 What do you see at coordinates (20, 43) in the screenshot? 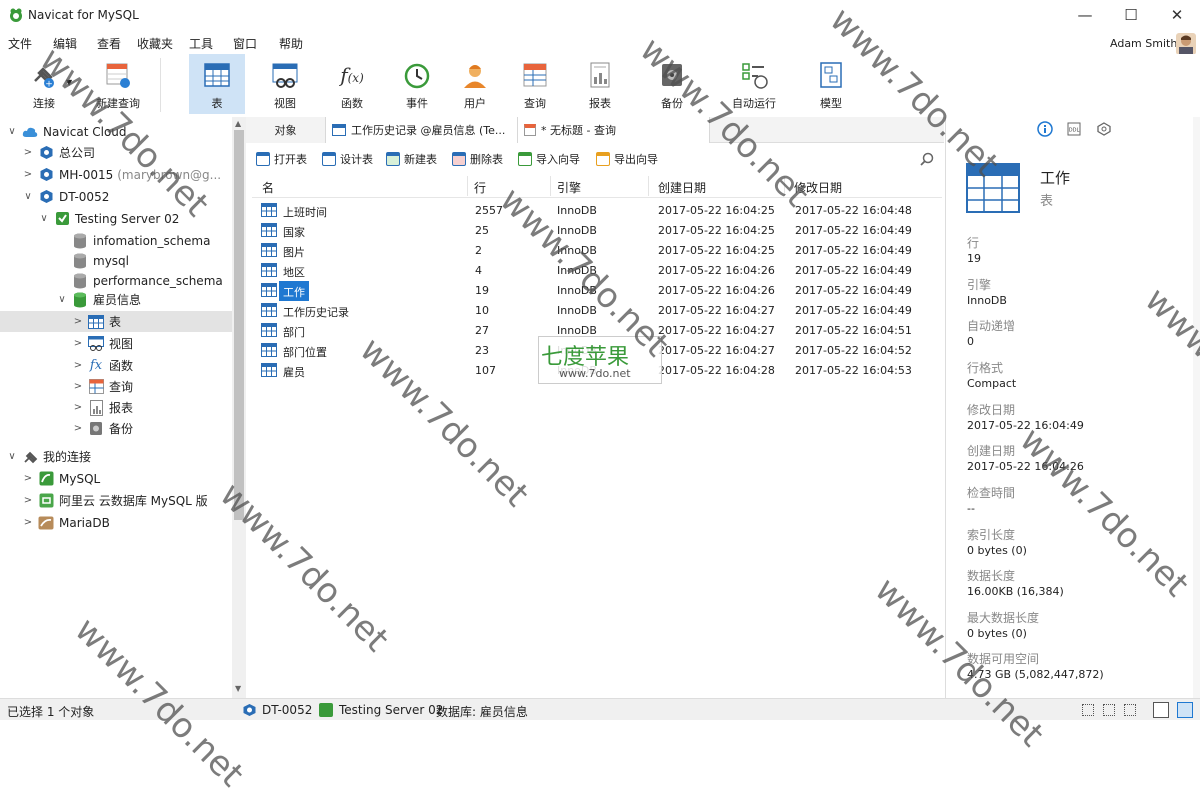
I see `menu-file: 文件` at bounding box center [20, 43].